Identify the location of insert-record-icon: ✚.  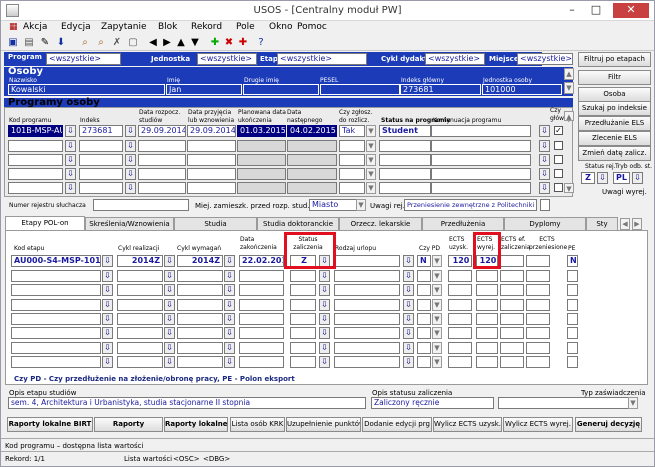
(215, 42).